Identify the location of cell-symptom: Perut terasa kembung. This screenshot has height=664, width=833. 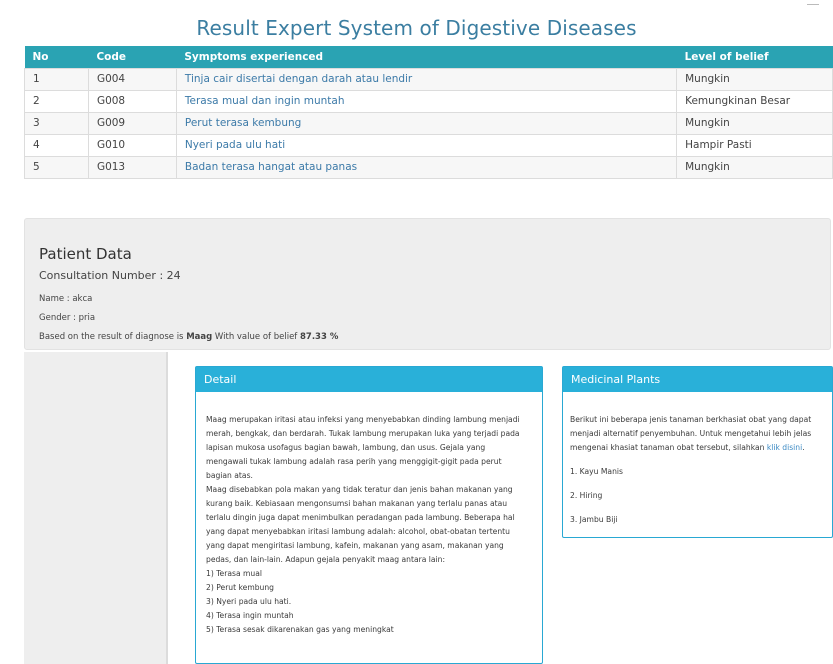
(426, 123).